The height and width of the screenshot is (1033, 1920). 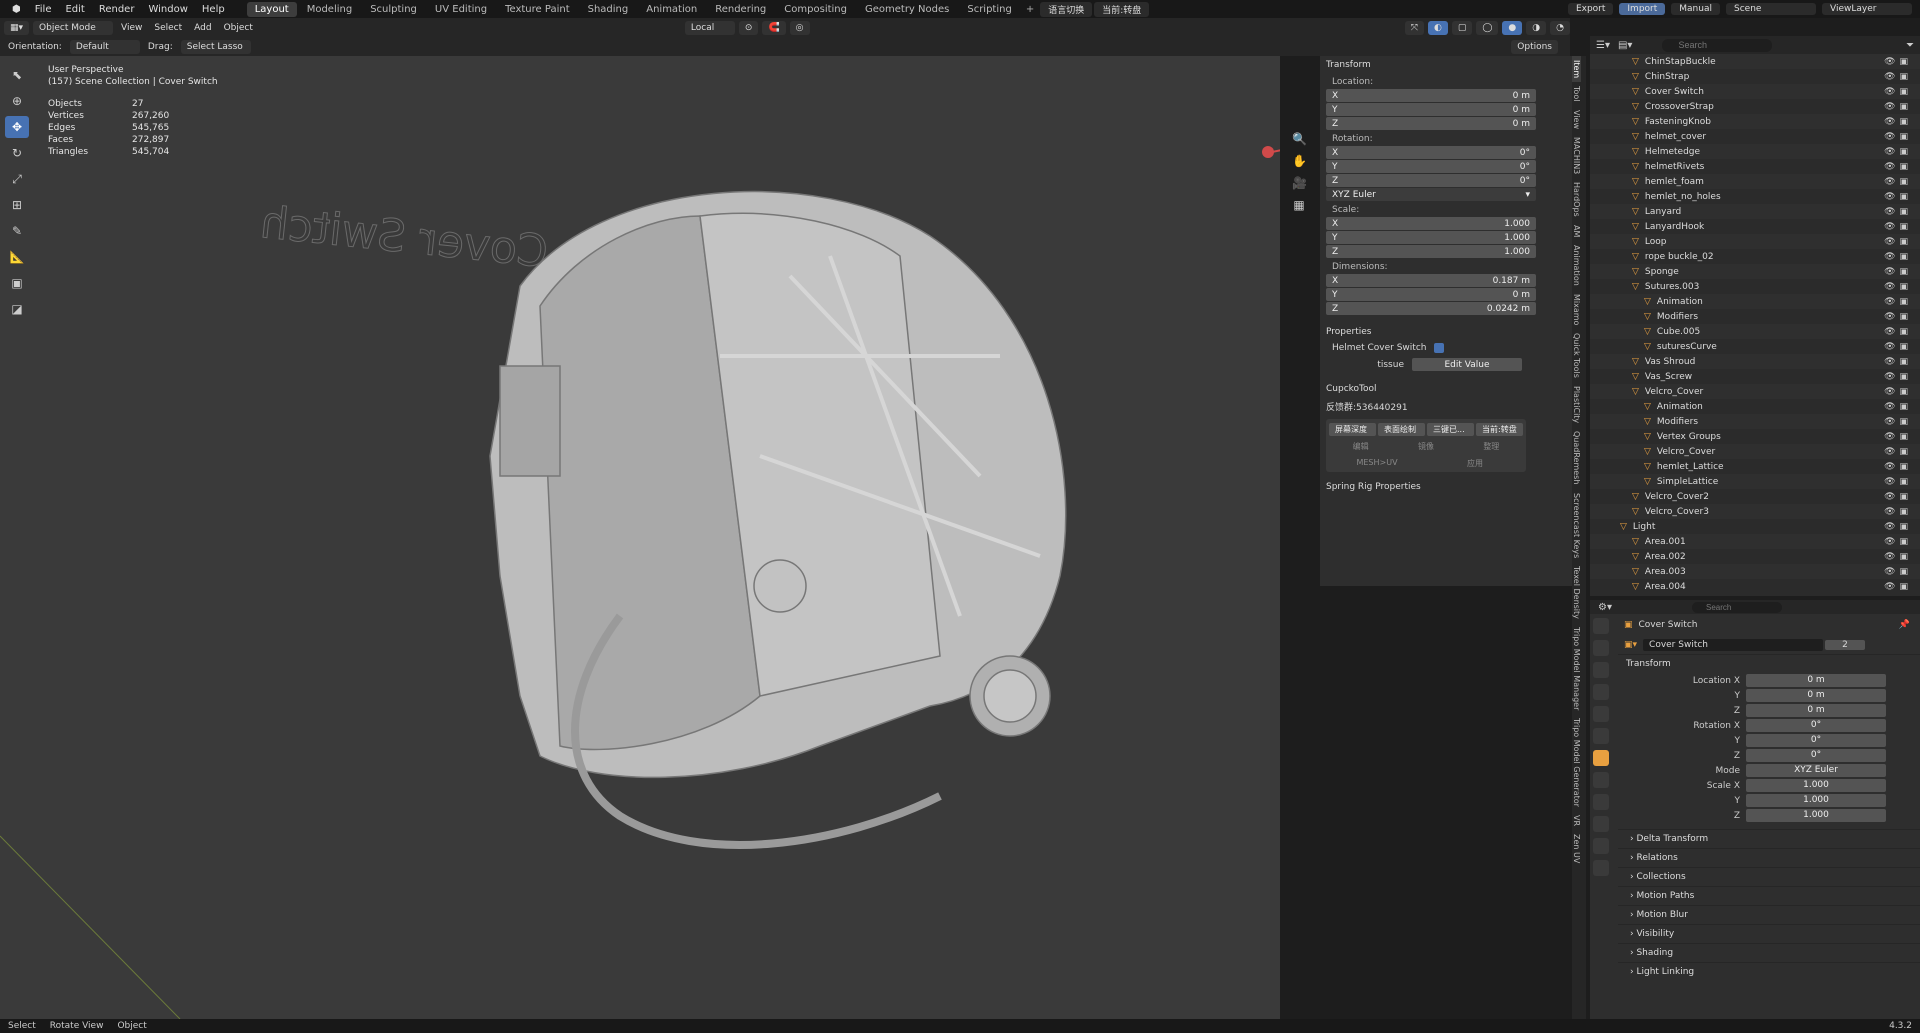 What do you see at coordinates (1755, 466) in the screenshot?
I see `list-item: ▽ hemlet_Lattice 👁▣` at bounding box center [1755, 466].